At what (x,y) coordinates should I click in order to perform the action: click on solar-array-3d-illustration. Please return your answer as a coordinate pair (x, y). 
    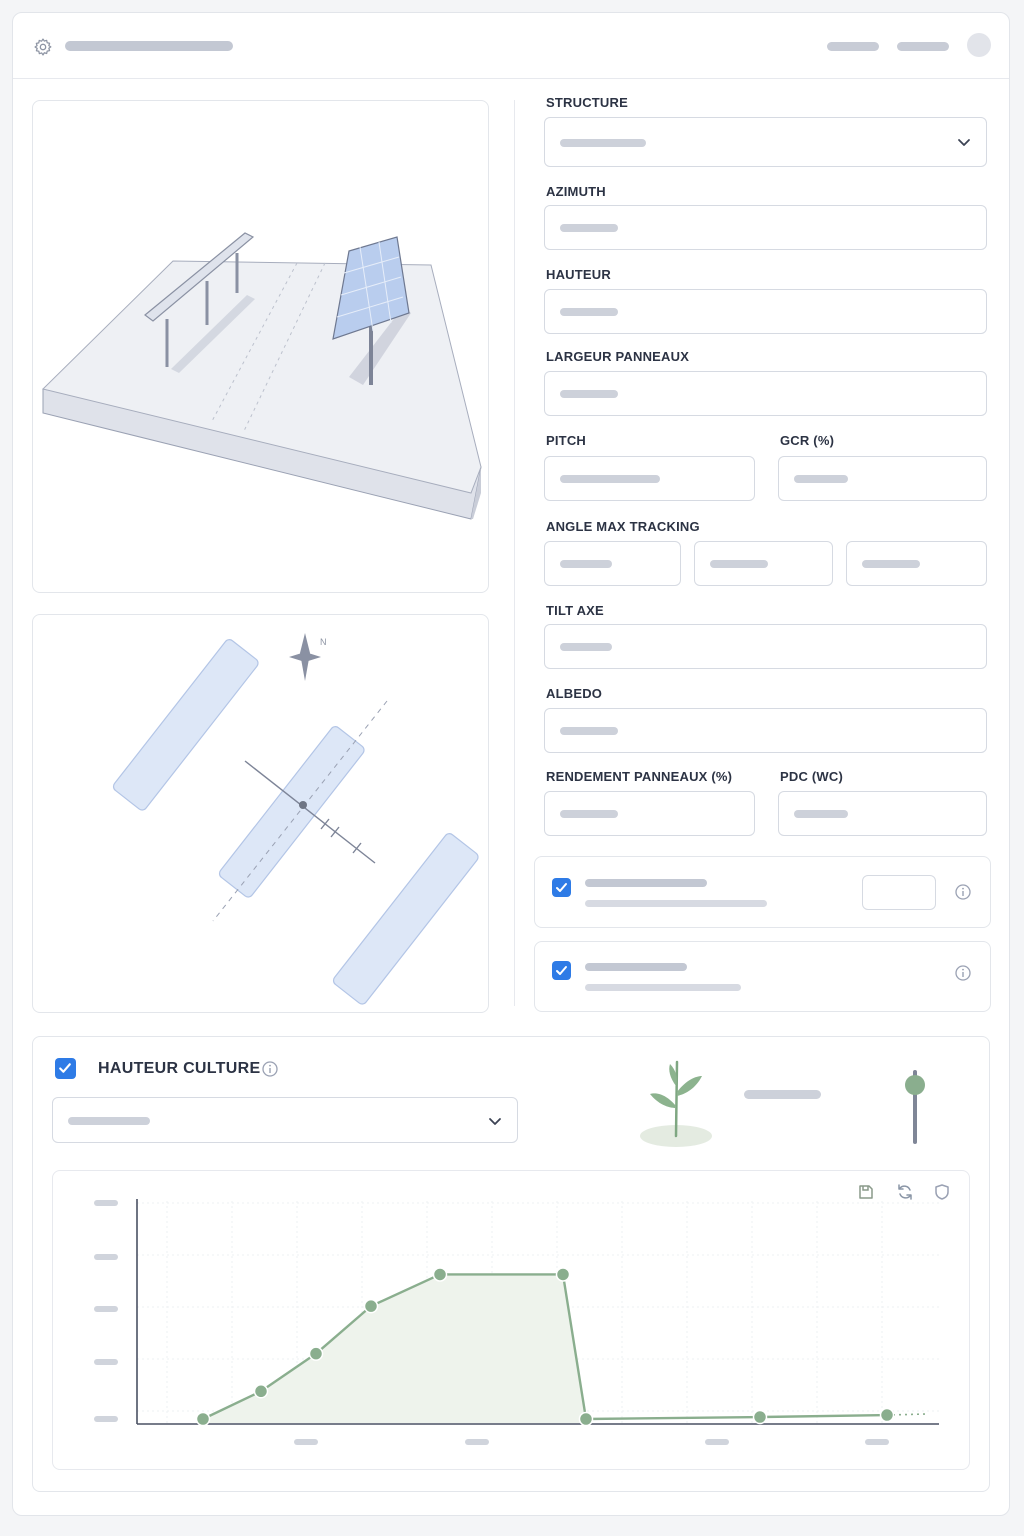
    Looking at the image, I should click on (262, 376).